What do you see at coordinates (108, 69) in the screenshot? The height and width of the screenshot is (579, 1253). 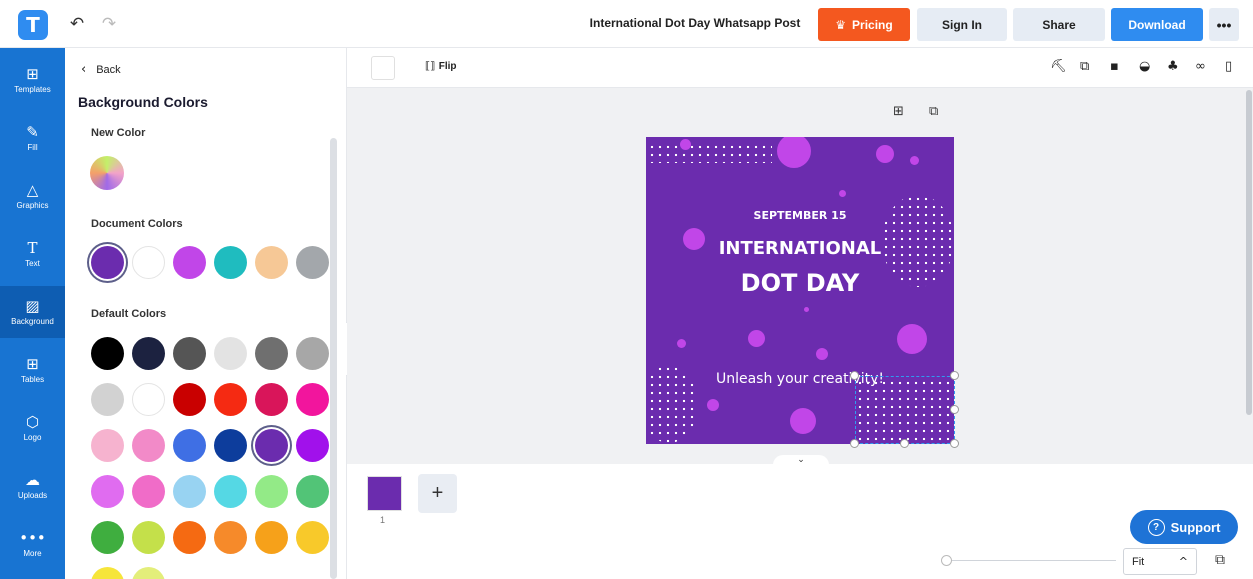 I see `back-label: Back` at bounding box center [108, 69].